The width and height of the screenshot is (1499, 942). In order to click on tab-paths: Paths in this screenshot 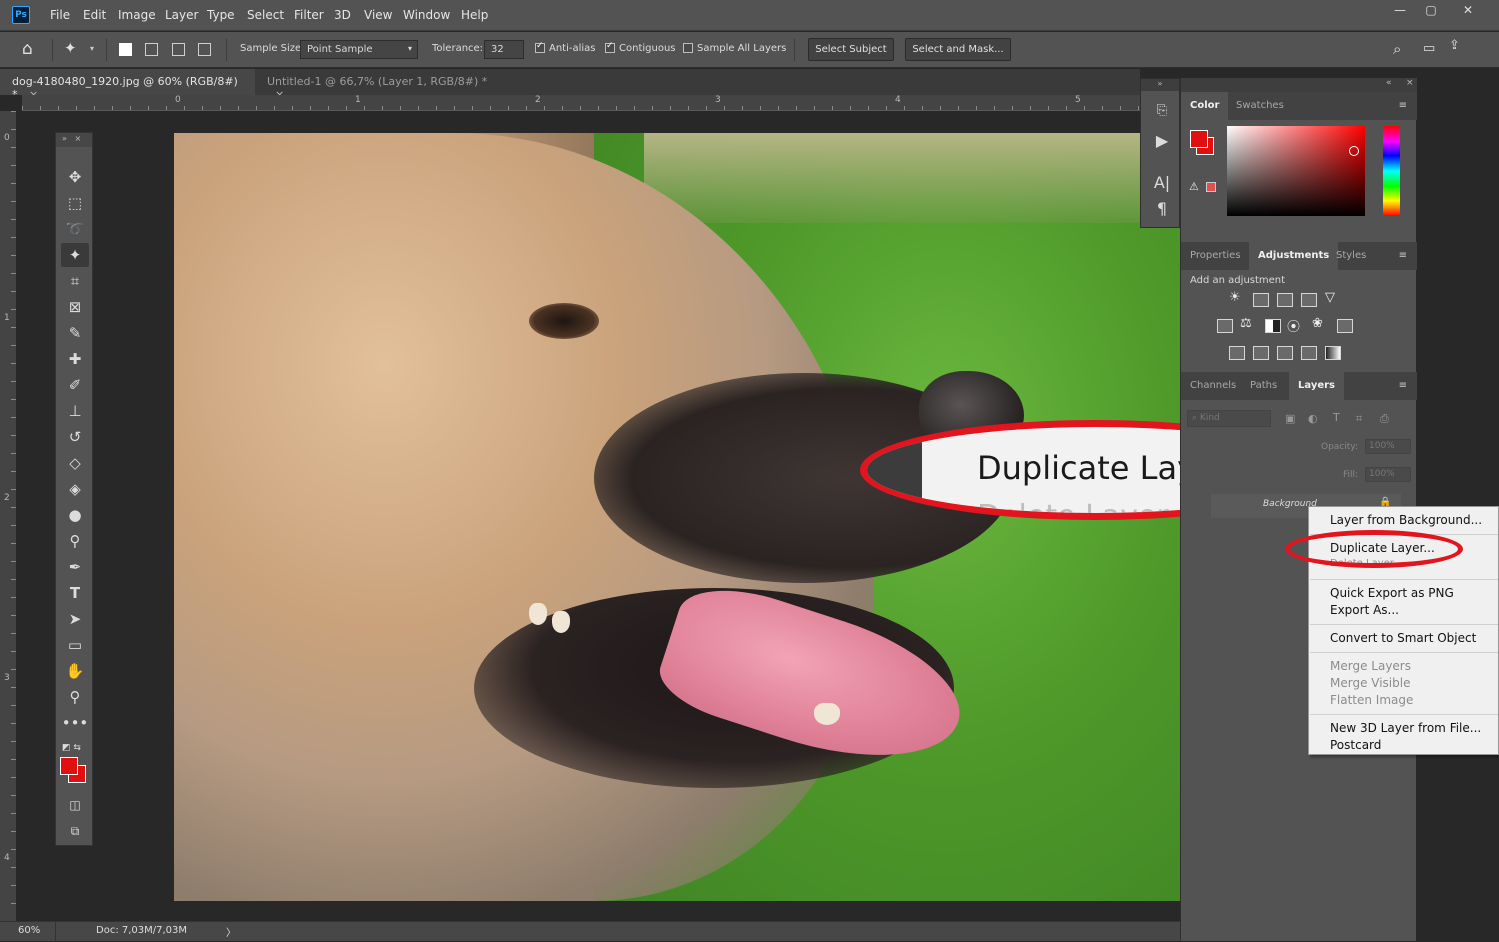, I will do `click(1263, 386)`.